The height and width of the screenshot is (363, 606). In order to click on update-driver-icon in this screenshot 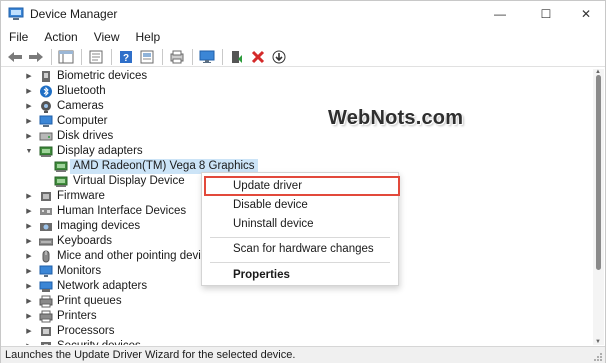, I will do `click(147, 56)`.